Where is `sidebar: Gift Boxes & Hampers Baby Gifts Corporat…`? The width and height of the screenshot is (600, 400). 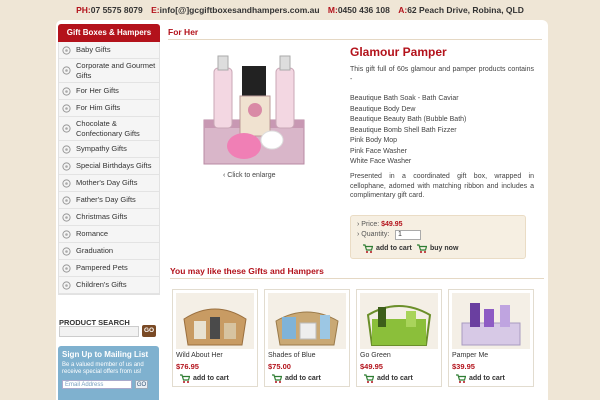
sidebar: Gift Boxes & Hampers Baby Gifts Corporat… is located at coordinates (109, 159).